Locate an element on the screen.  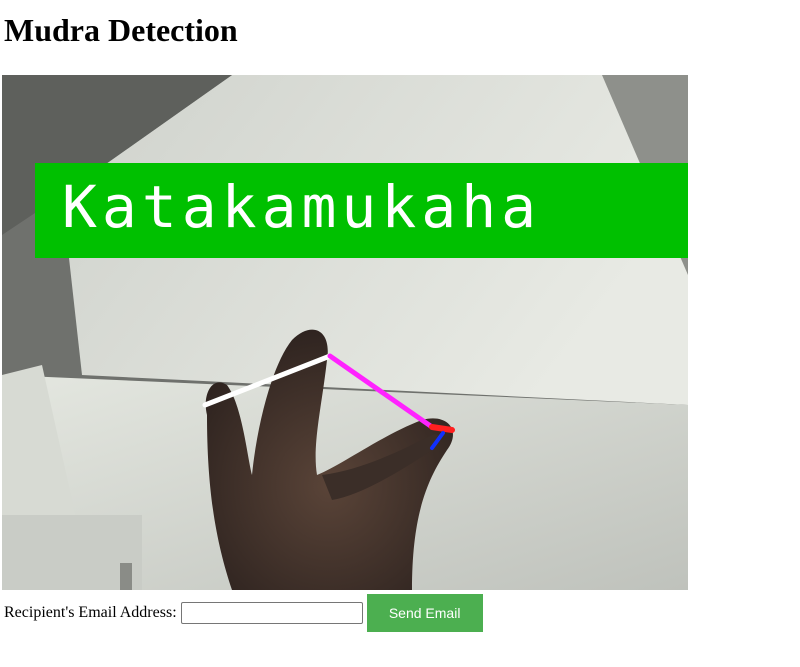
mudra-label: Katakamukaha is located at coordinates (301, 207).